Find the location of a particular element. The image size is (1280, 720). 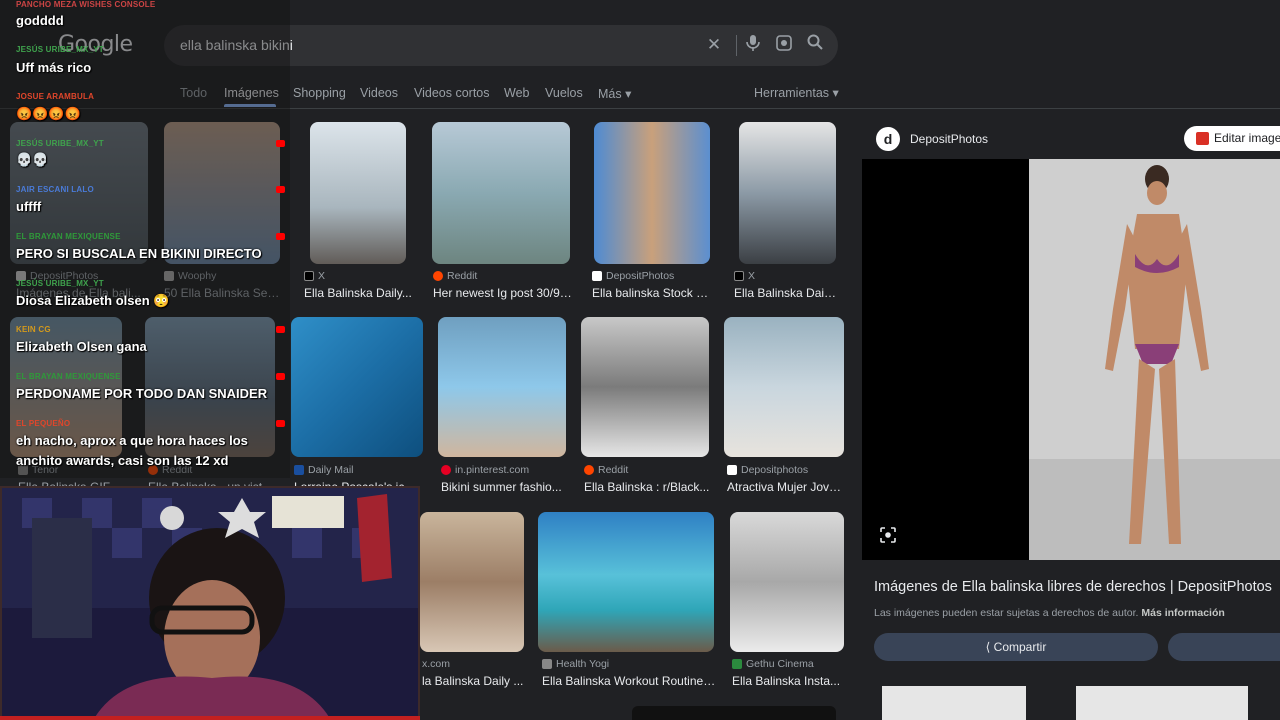

preview-image-background is located at coordinates (946, 359).